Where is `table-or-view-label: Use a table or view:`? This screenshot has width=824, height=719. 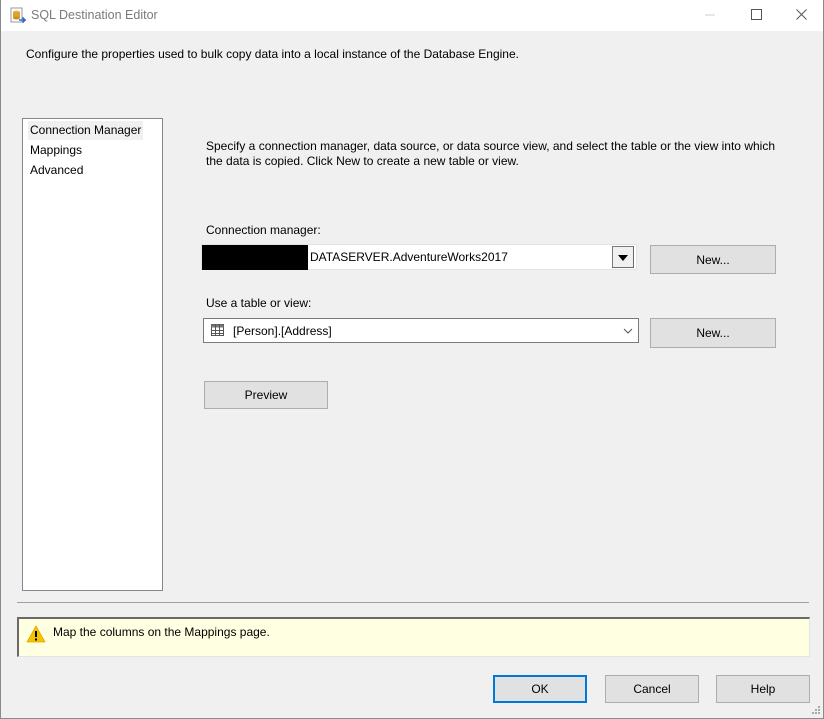 table-or-view-label: Use a table or view: is located at coordinates (259, 303).